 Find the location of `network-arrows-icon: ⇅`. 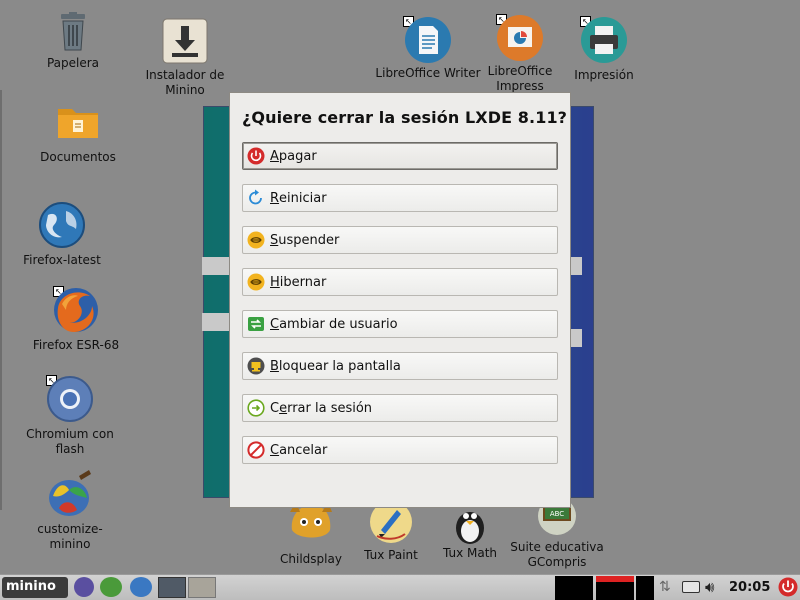

network-arrows-icon: ⇅ is located at coordinates (665, 587).